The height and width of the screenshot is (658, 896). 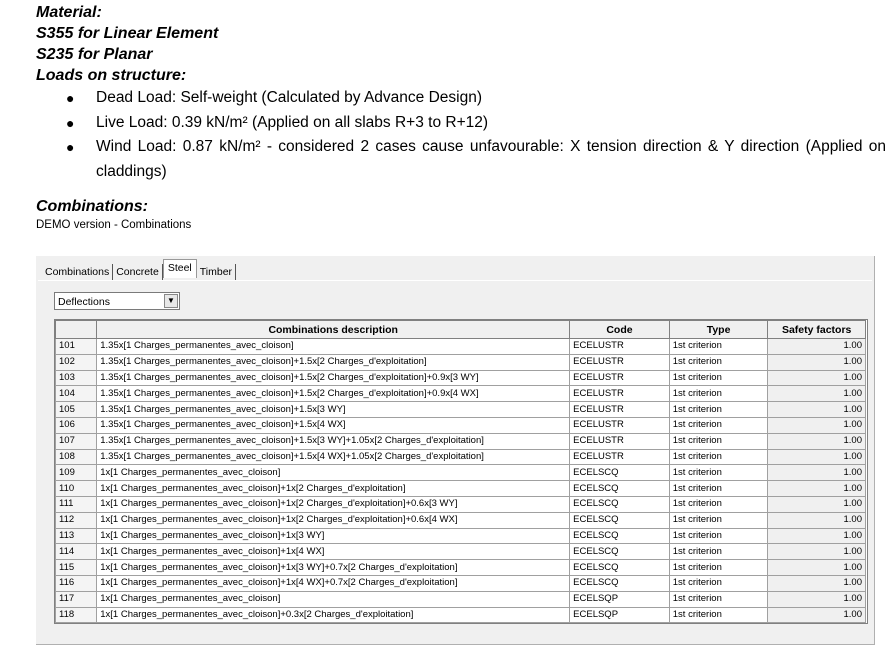 What do you see at coordinates (76, 409) in the screenshot?
I see `row-number: 105` at bounding box center [76, 409].